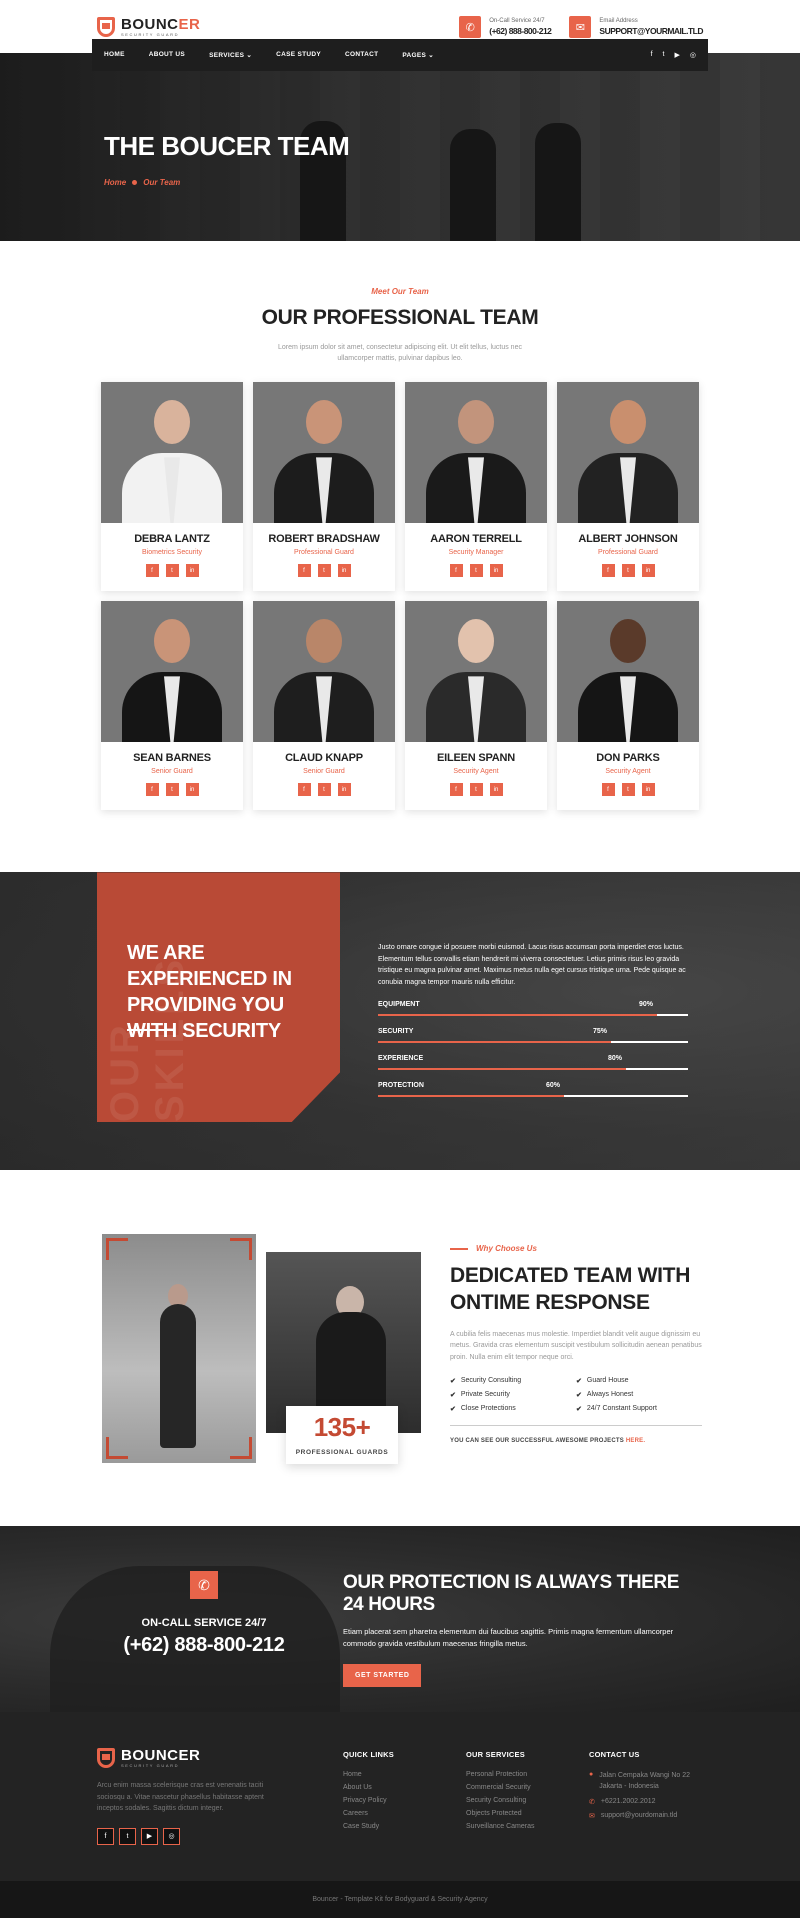 This screenshot has width=800, height=1924. I want to click on phone-icon: ✆, so click(470, 27).